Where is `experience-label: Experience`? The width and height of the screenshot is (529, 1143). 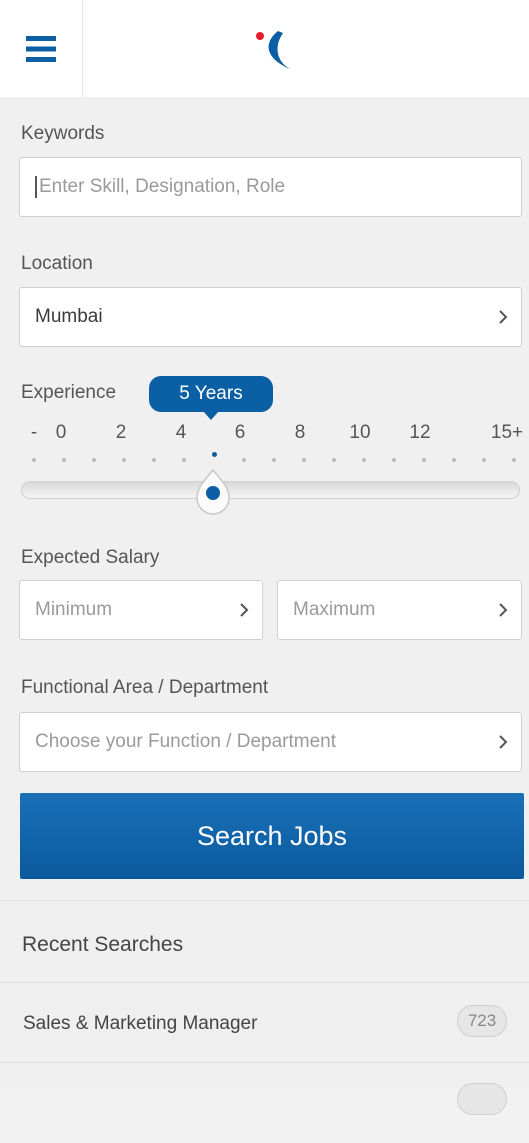 experience-label: Experience is located at coordinates (69, 392).